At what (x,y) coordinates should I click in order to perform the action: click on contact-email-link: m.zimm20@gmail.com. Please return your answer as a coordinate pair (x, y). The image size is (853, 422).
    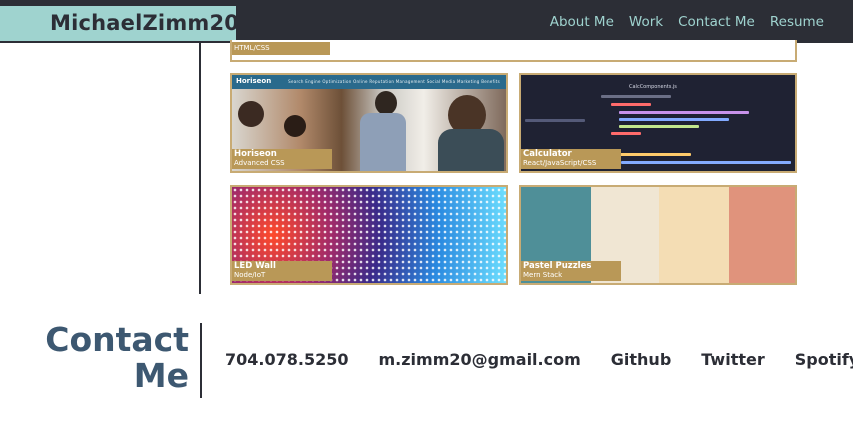
    Looking at the image, I should click on (479, 359).